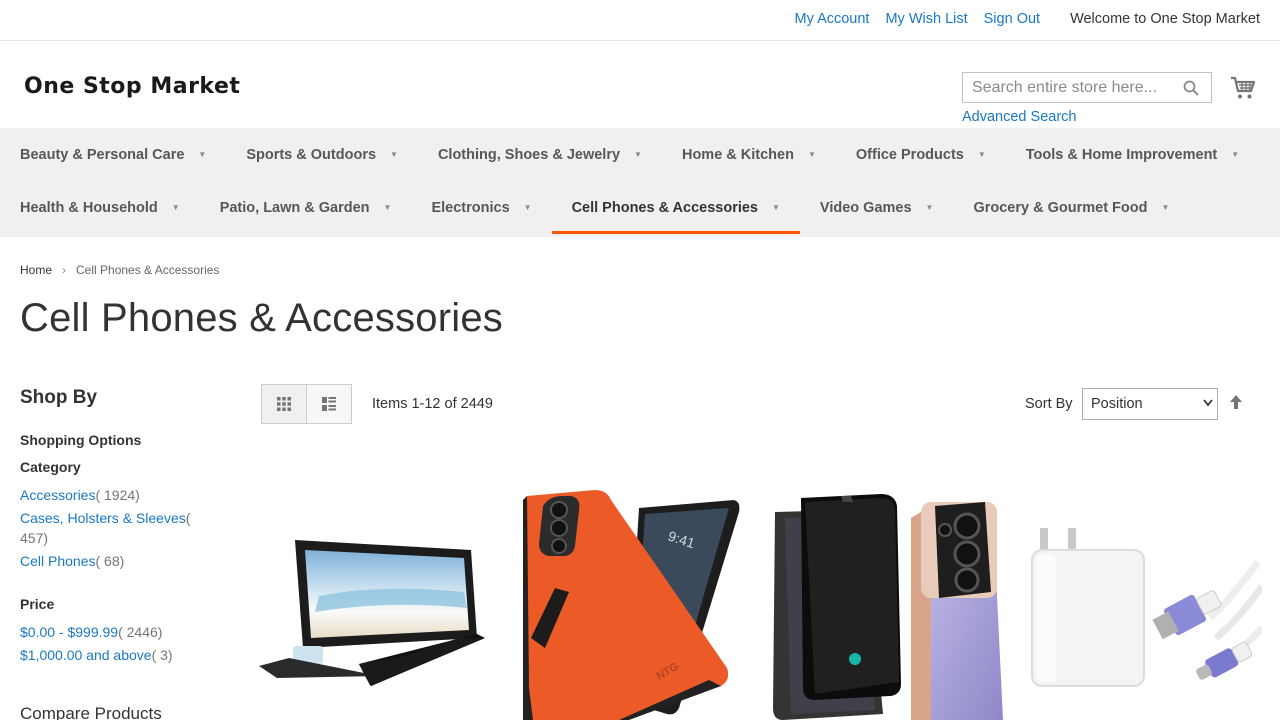 This screenshot has height=720, width=1280. What do you see at coordinates (105, 528) in the screenshot?
I see `filter-cases: Cases, Holsters & Sleeves( 457)` at bounding box center [105, 528].